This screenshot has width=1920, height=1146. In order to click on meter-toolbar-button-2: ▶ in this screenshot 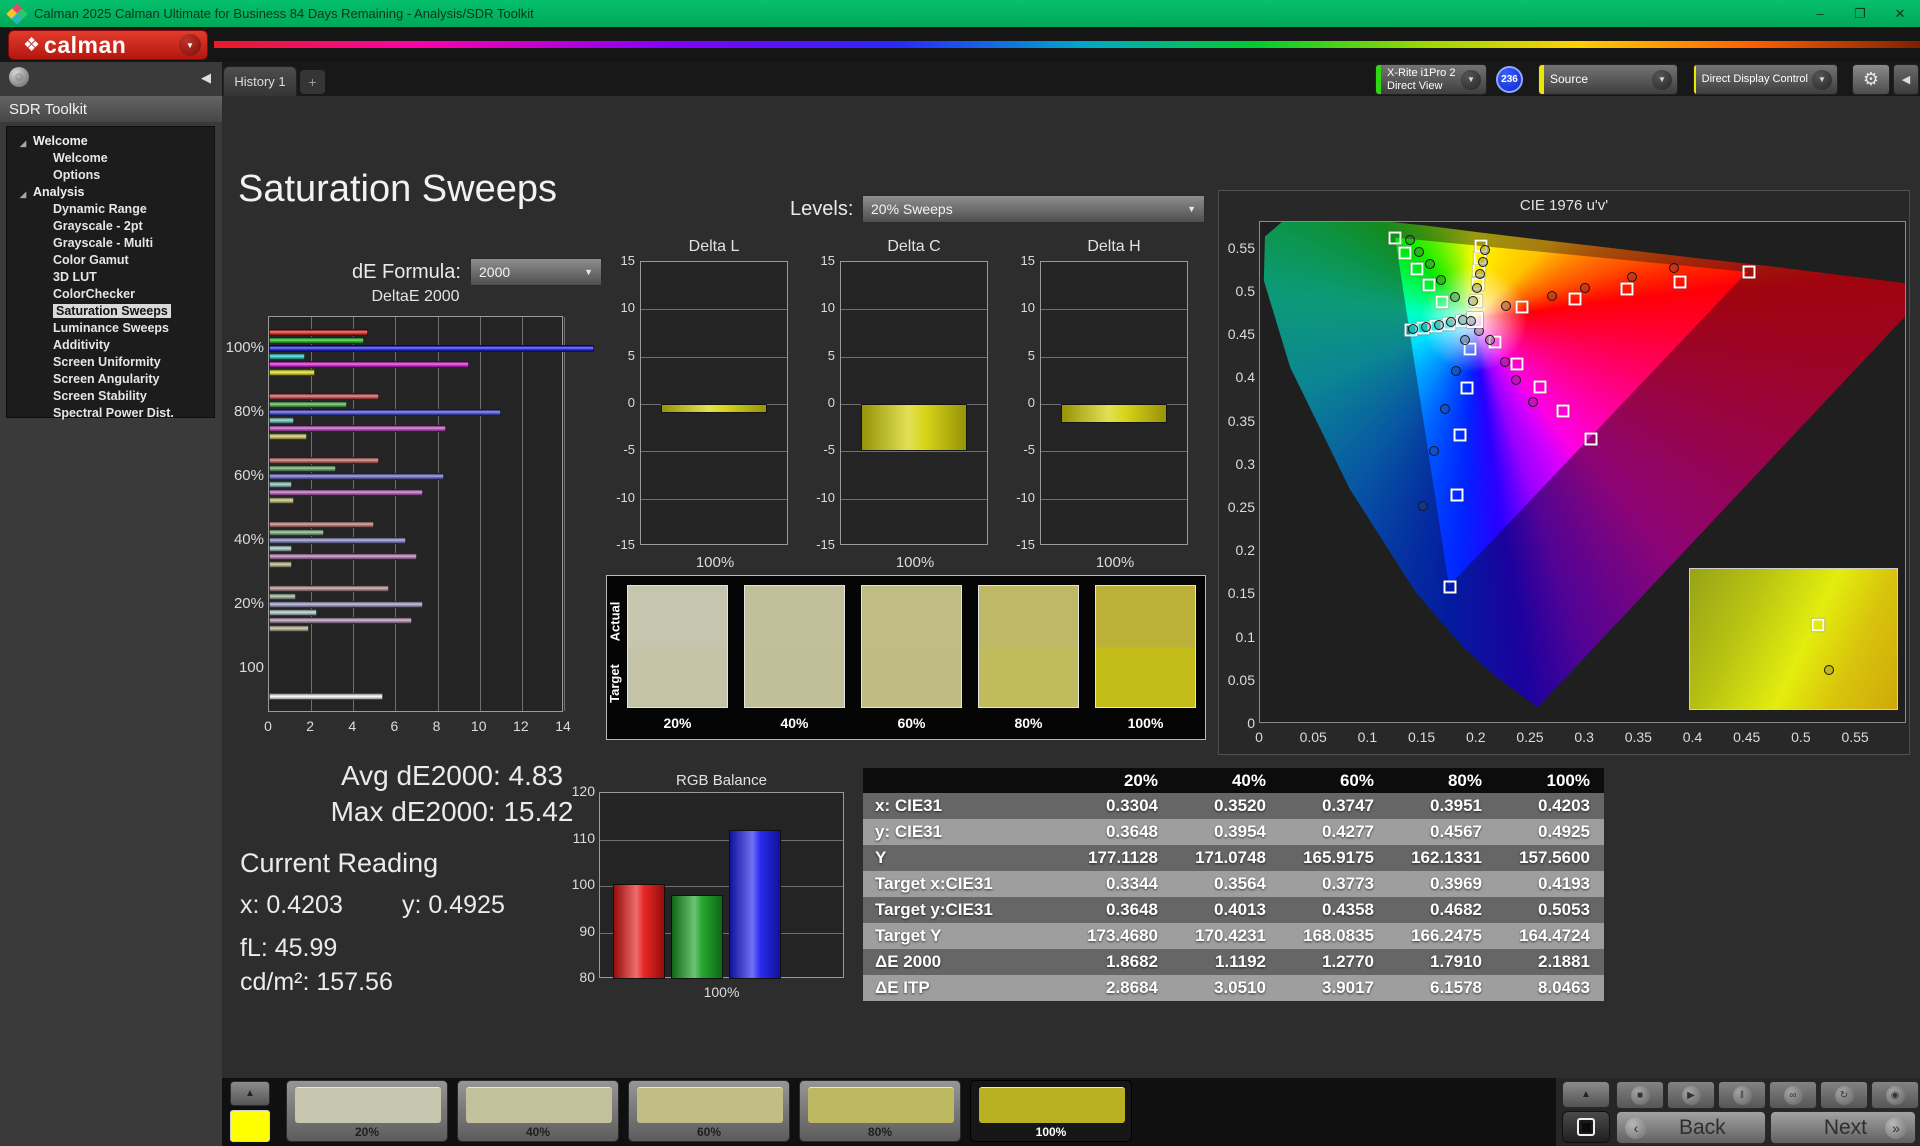, I will do `click(1691, 1095)`.